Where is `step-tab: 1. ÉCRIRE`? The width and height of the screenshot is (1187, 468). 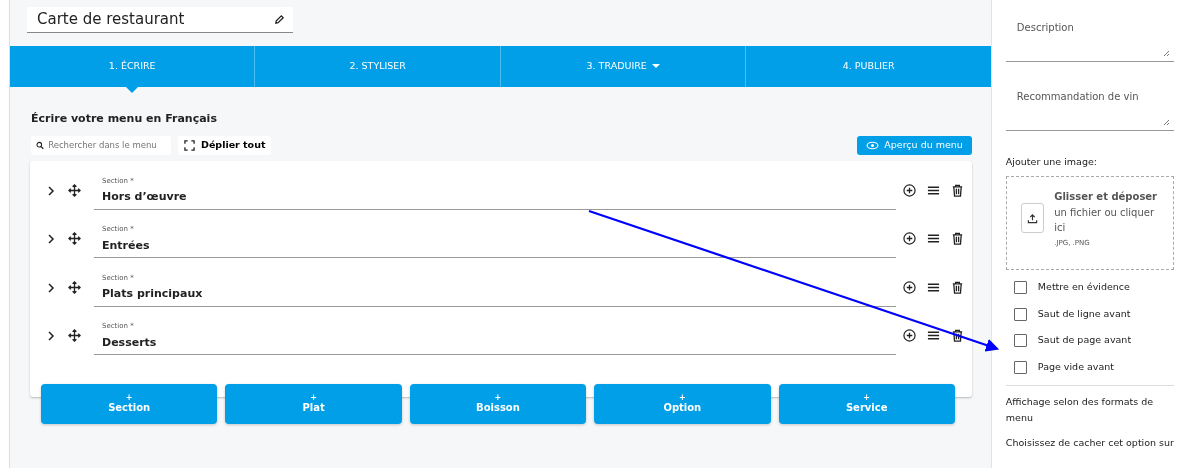 step-tab: 1. ÉCRIRE is located at coordinates (132, 66).